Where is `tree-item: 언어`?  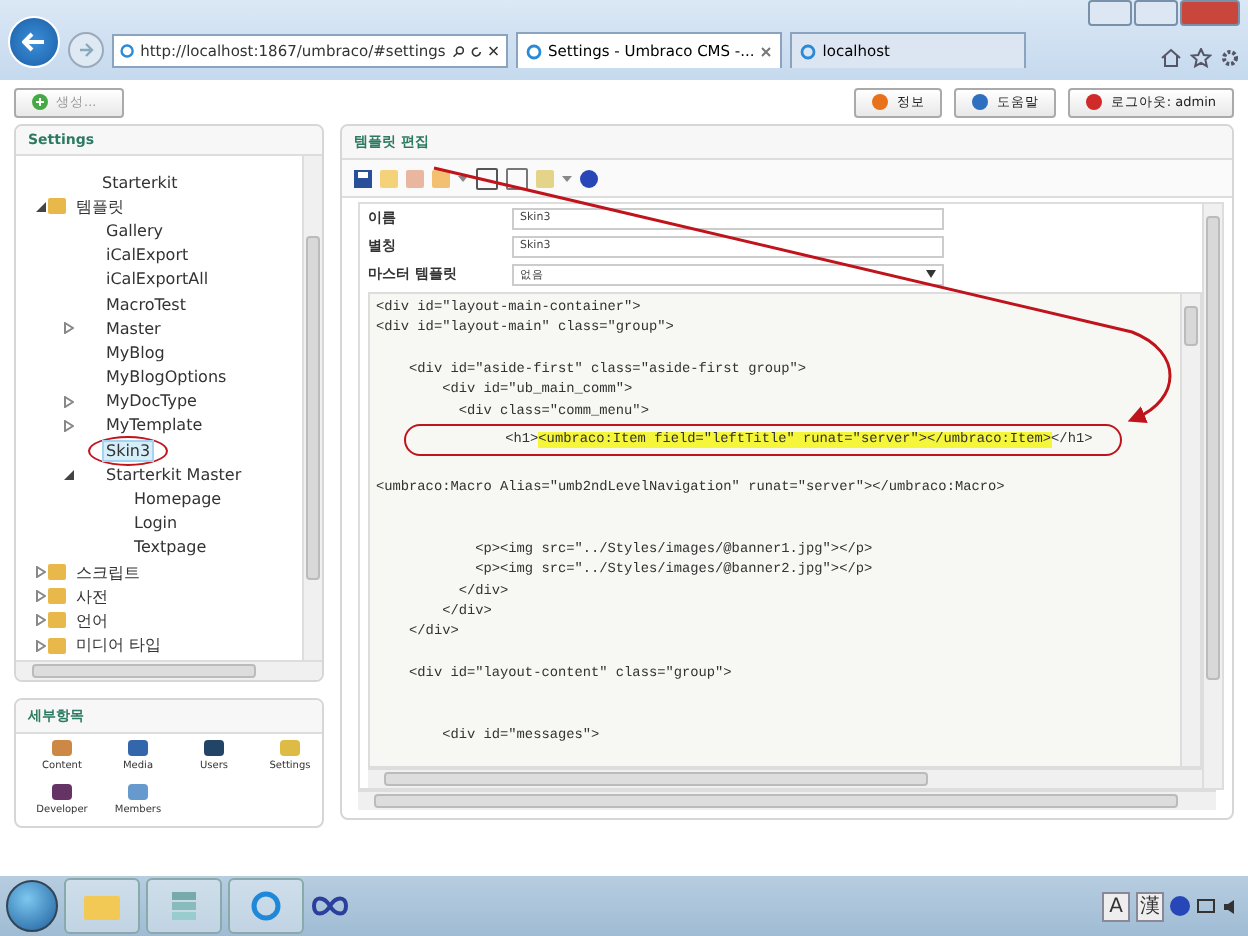 tree-item: 언어 is located at coordinates (92, 620).